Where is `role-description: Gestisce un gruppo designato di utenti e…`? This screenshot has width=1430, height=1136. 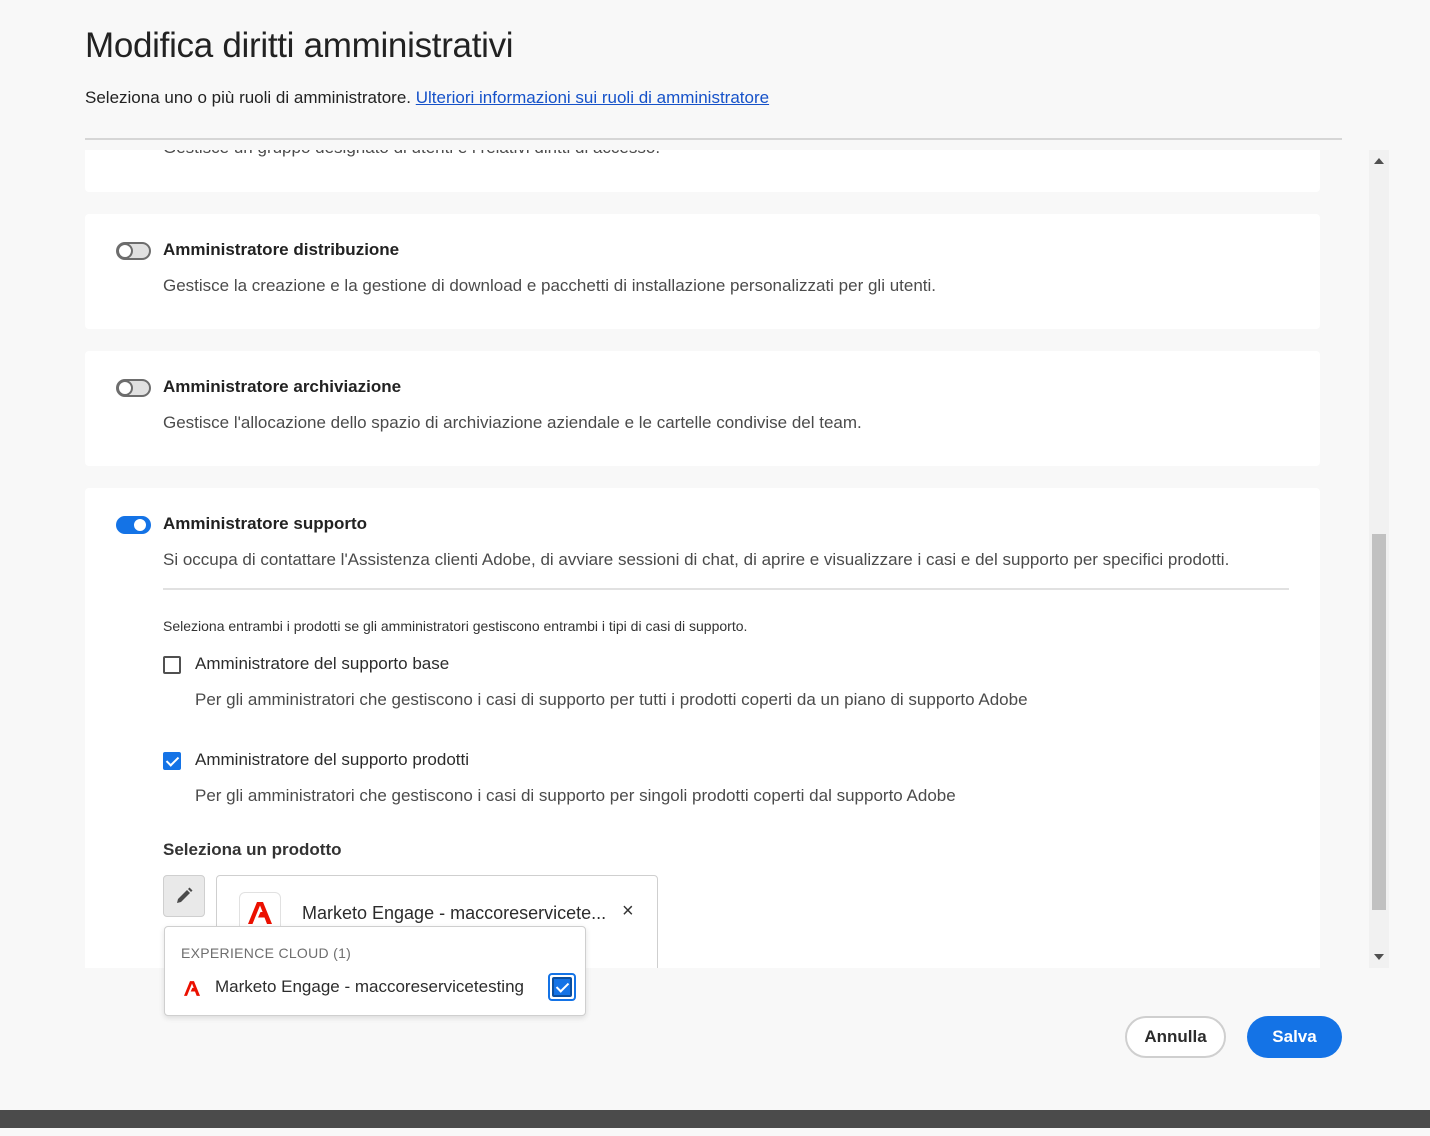 role-description: Gestisce un gruppo designato di utenti e… is located at coordinates (411, 154).